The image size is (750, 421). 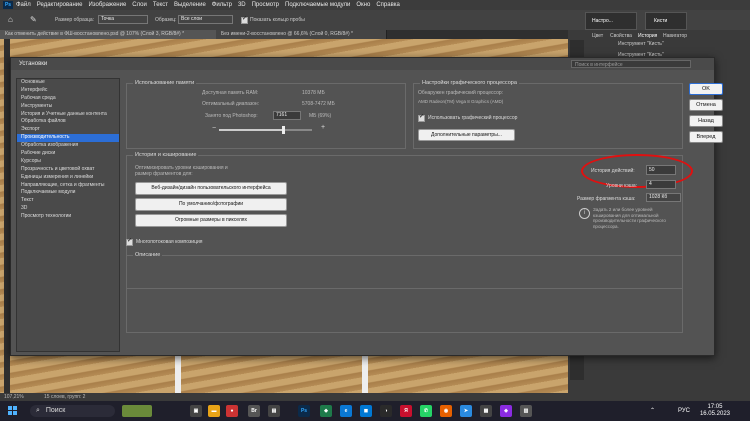 I want to click on used-memory-unit: МБ (69%), so click(x=320, y=116).